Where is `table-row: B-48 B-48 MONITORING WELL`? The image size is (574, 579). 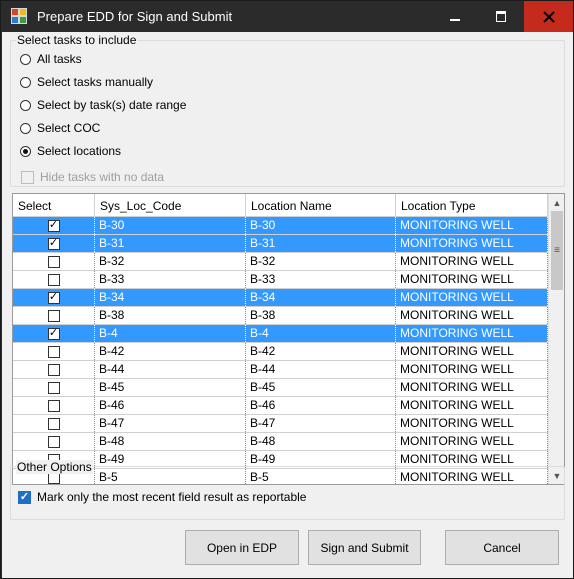 table-row: B-48 B-48 MONITORING WELL is located at coordinates (280, 442).